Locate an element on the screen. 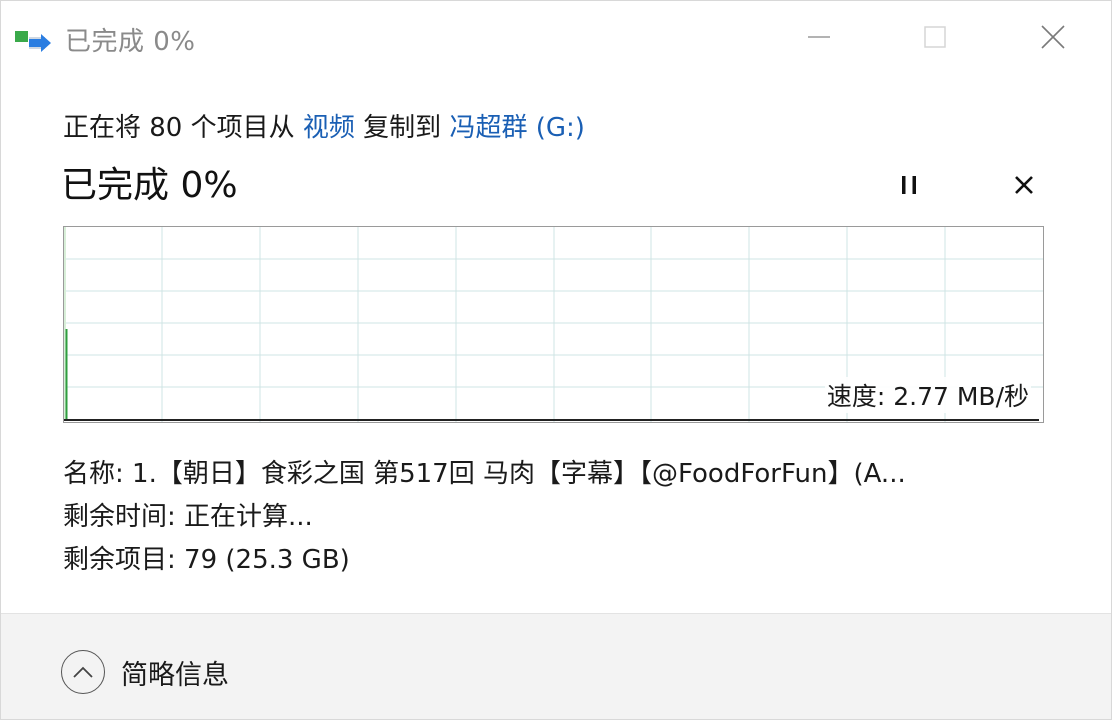 This screenshot has width=1112, height=720. time-remaining-label: 剩余时间: is located at coordinates (124, 517).